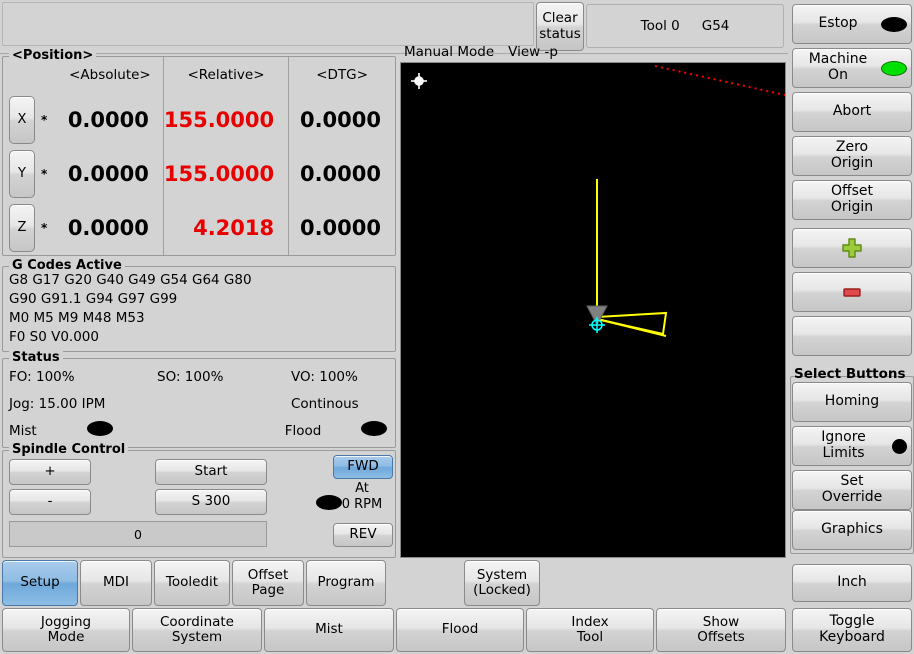  What do you see at coordinates (211, 472) in the screenshot?
I see `spindle-start-button: Start` at bounding box center [211, 472].